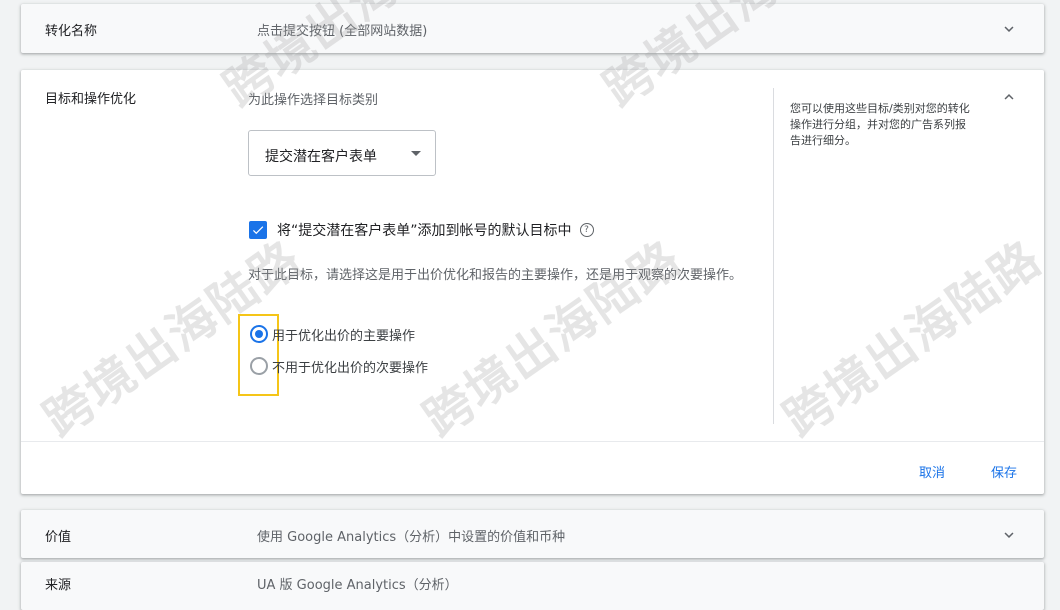 The height and width of the screenshot is (610, 1060). What do you see at coordinates (532, 441) in the screenshot?
I see `footer-divider` at bounding box center [532, 441].